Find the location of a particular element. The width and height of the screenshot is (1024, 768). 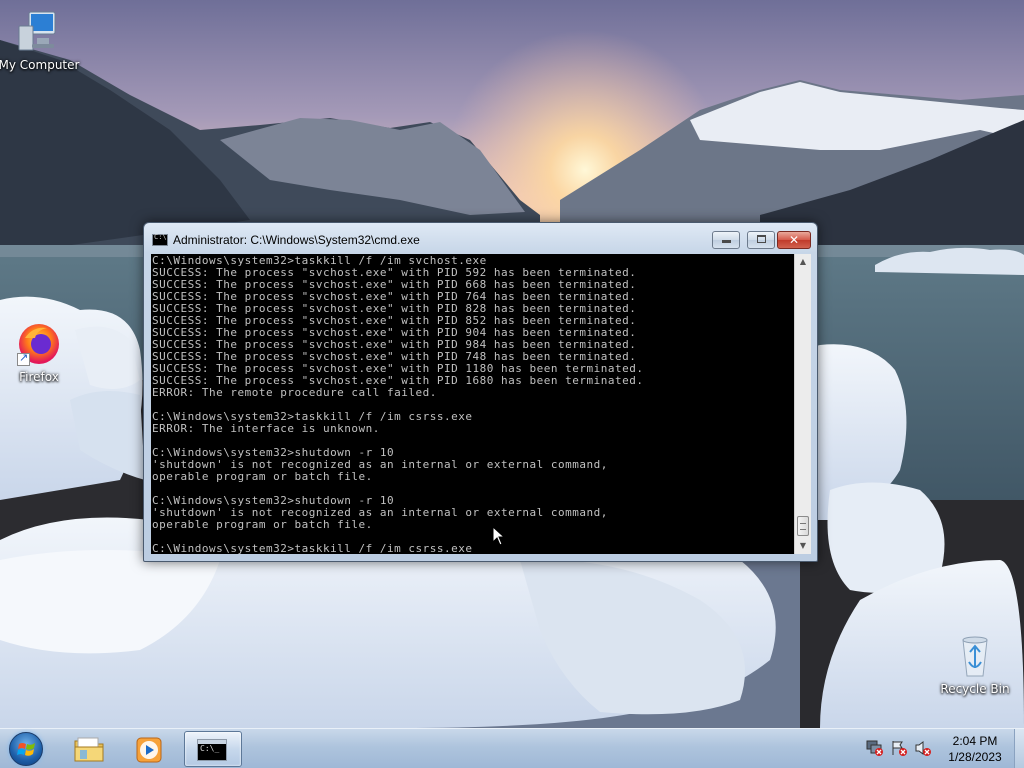

desktop-icon-my-computer: My Computer is located at coordinates (40, 40).